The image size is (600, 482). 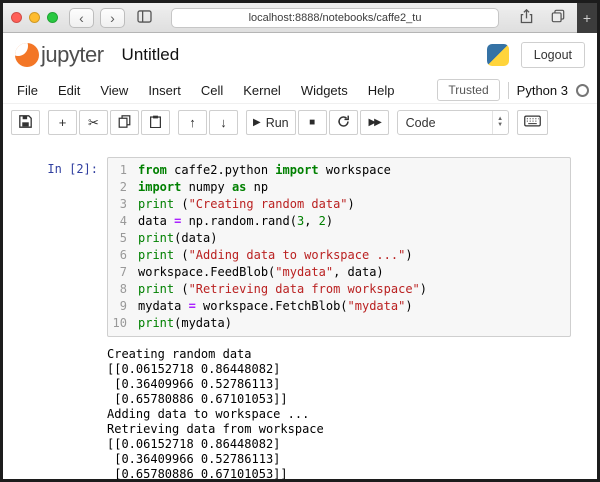 I want to click on jupyter-logo: jupyter, so click(x=59, y=55).